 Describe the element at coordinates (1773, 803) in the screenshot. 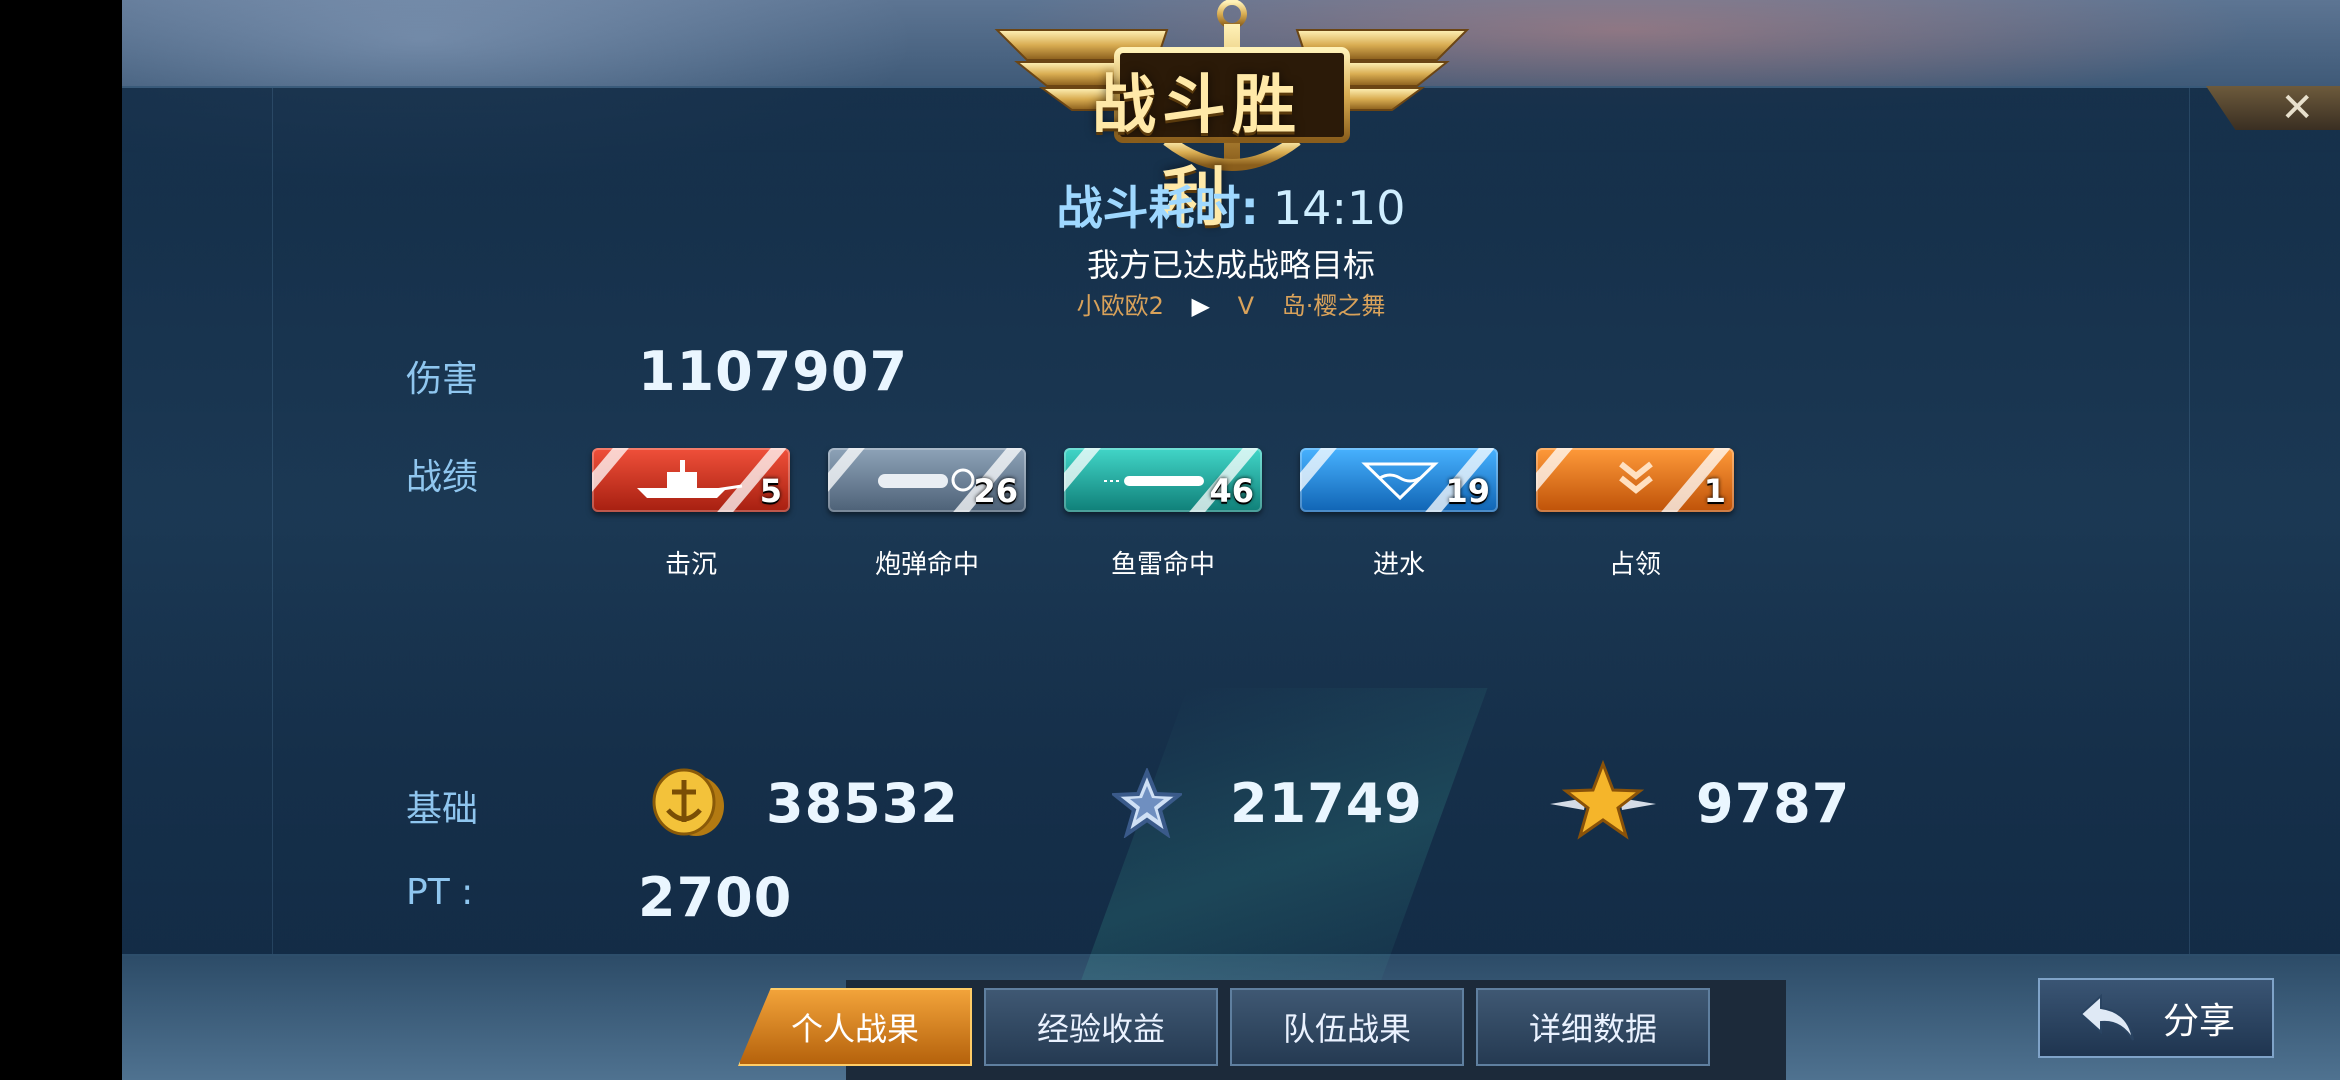

I see `gold-star-value: 9787` at that location.